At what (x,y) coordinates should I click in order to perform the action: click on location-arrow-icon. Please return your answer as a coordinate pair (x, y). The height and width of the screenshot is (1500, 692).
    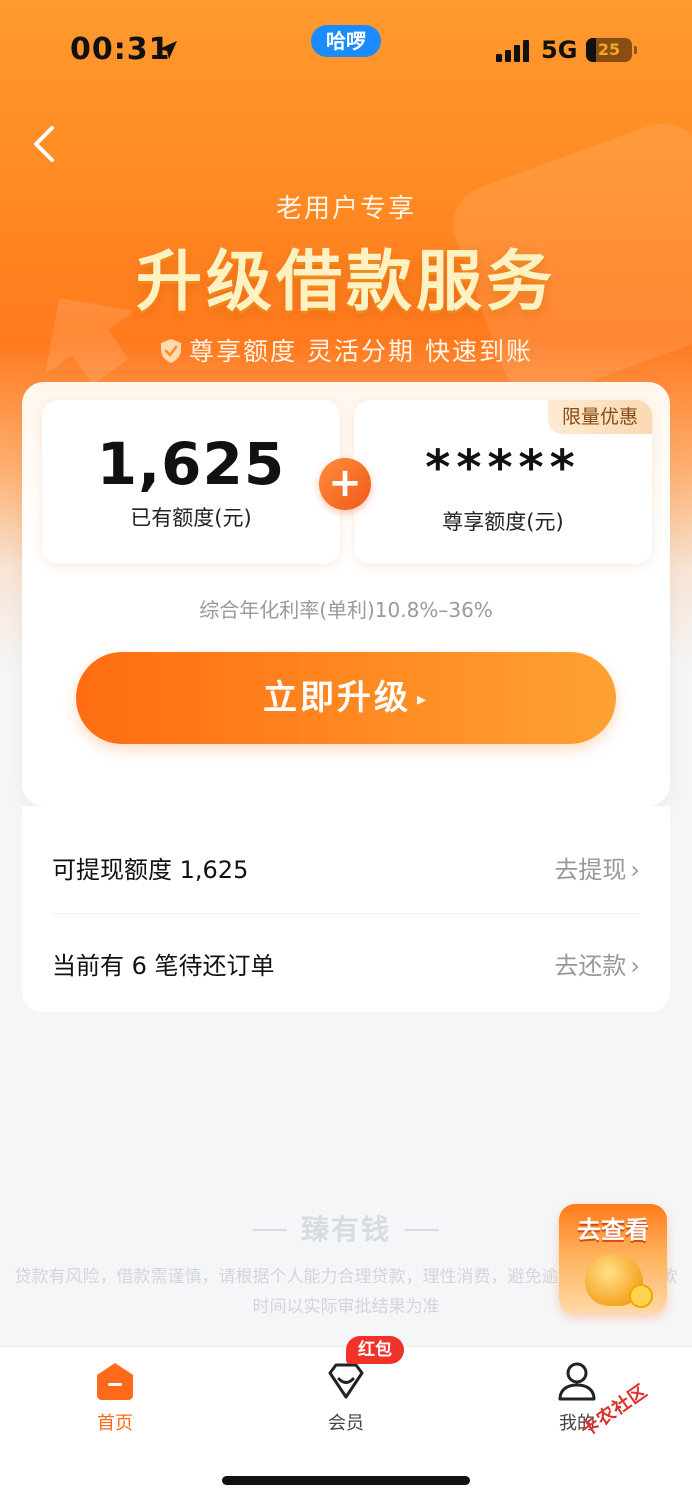
    Looking at the image, I should click on (168, 50).